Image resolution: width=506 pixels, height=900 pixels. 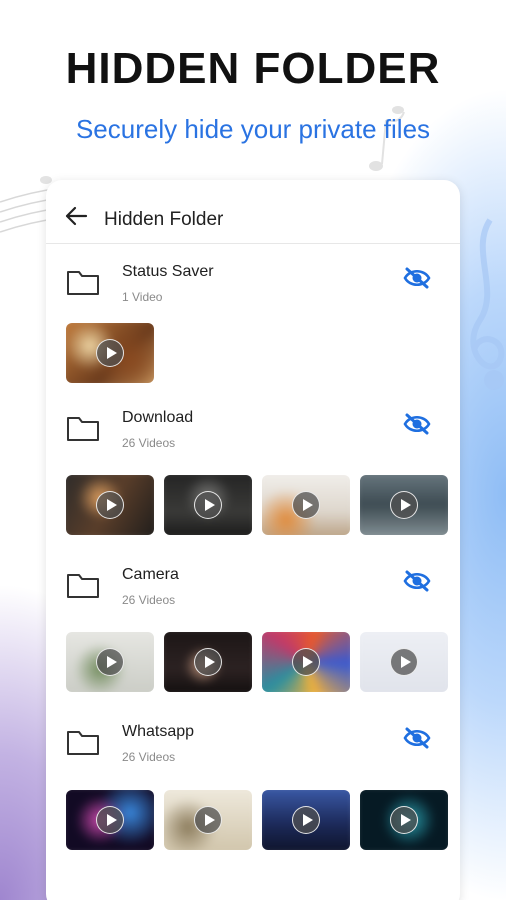 I want to click on folder-count: 1 Video, so click(x=142, y=297).